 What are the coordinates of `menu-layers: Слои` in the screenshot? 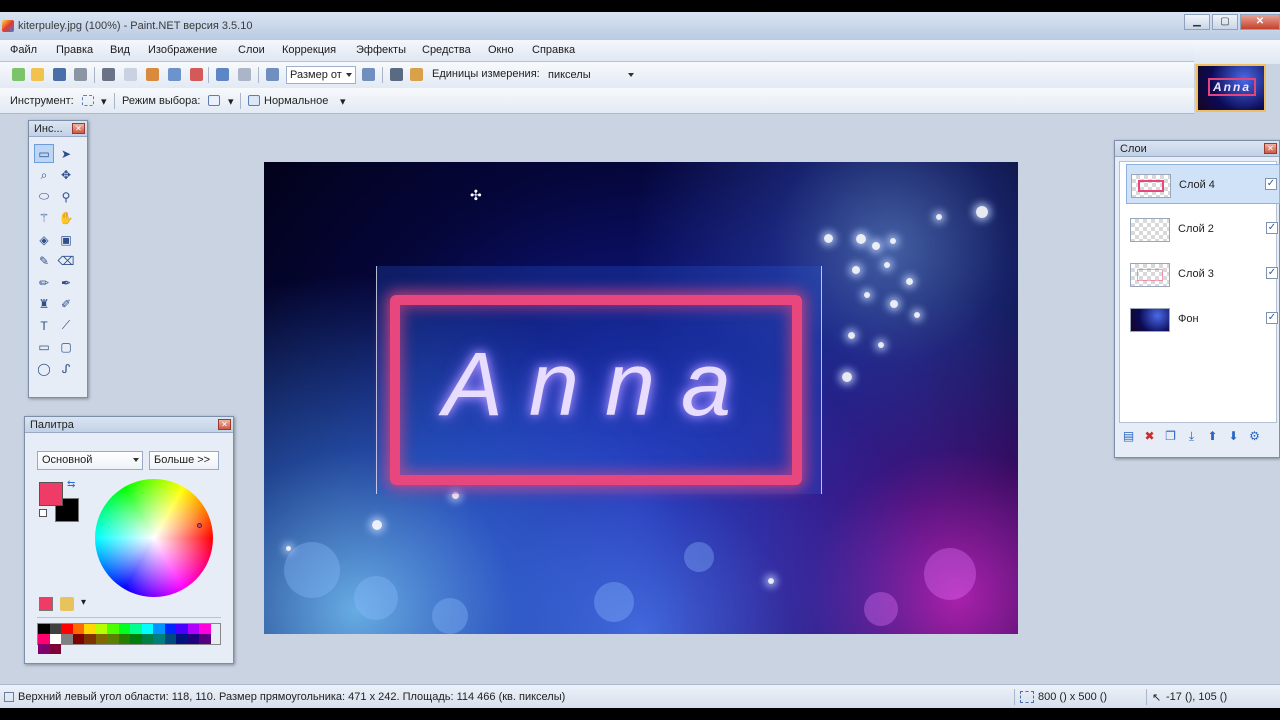 It's located at (251, 50).